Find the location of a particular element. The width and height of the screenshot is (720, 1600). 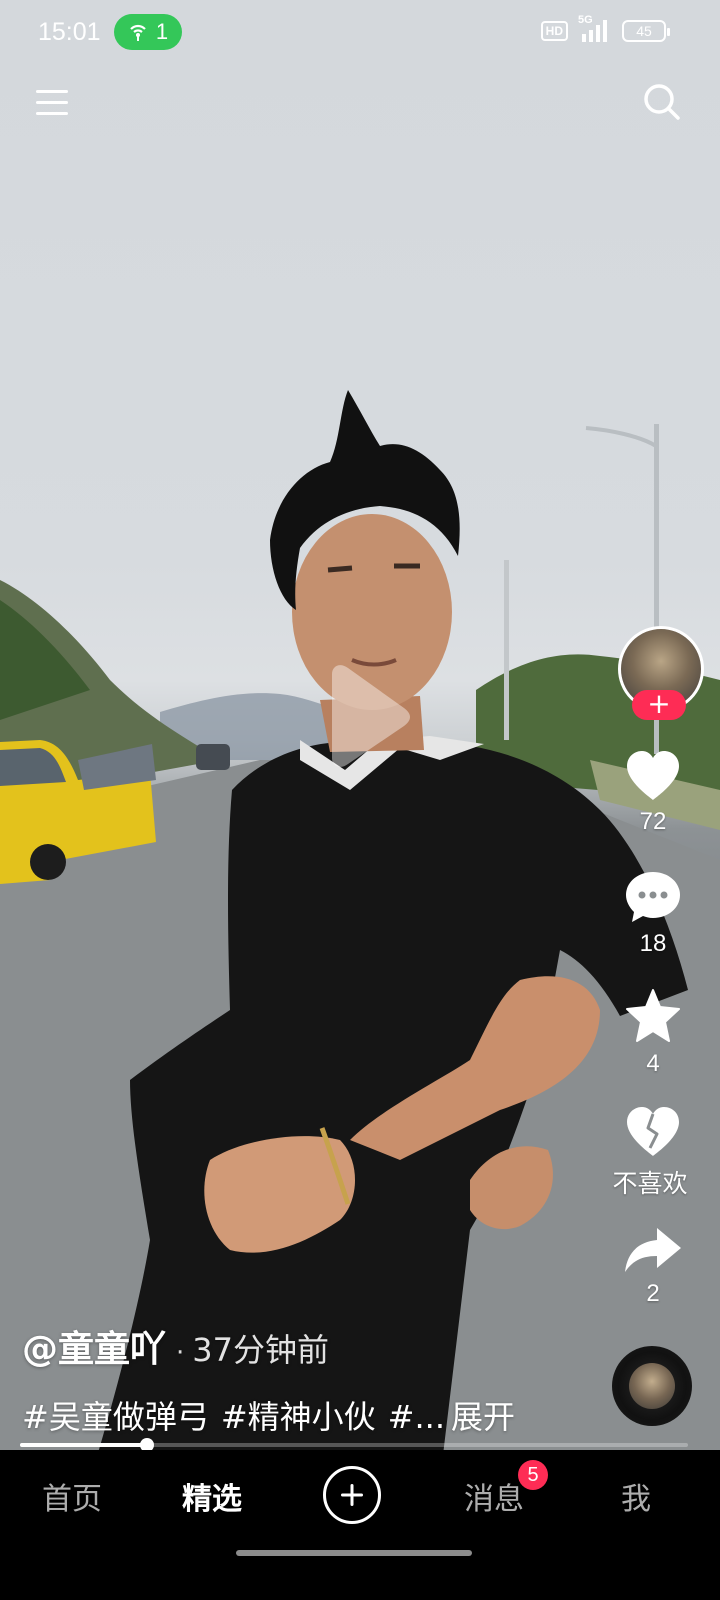

comment-count: 18 is located at coordinates (653, 943).